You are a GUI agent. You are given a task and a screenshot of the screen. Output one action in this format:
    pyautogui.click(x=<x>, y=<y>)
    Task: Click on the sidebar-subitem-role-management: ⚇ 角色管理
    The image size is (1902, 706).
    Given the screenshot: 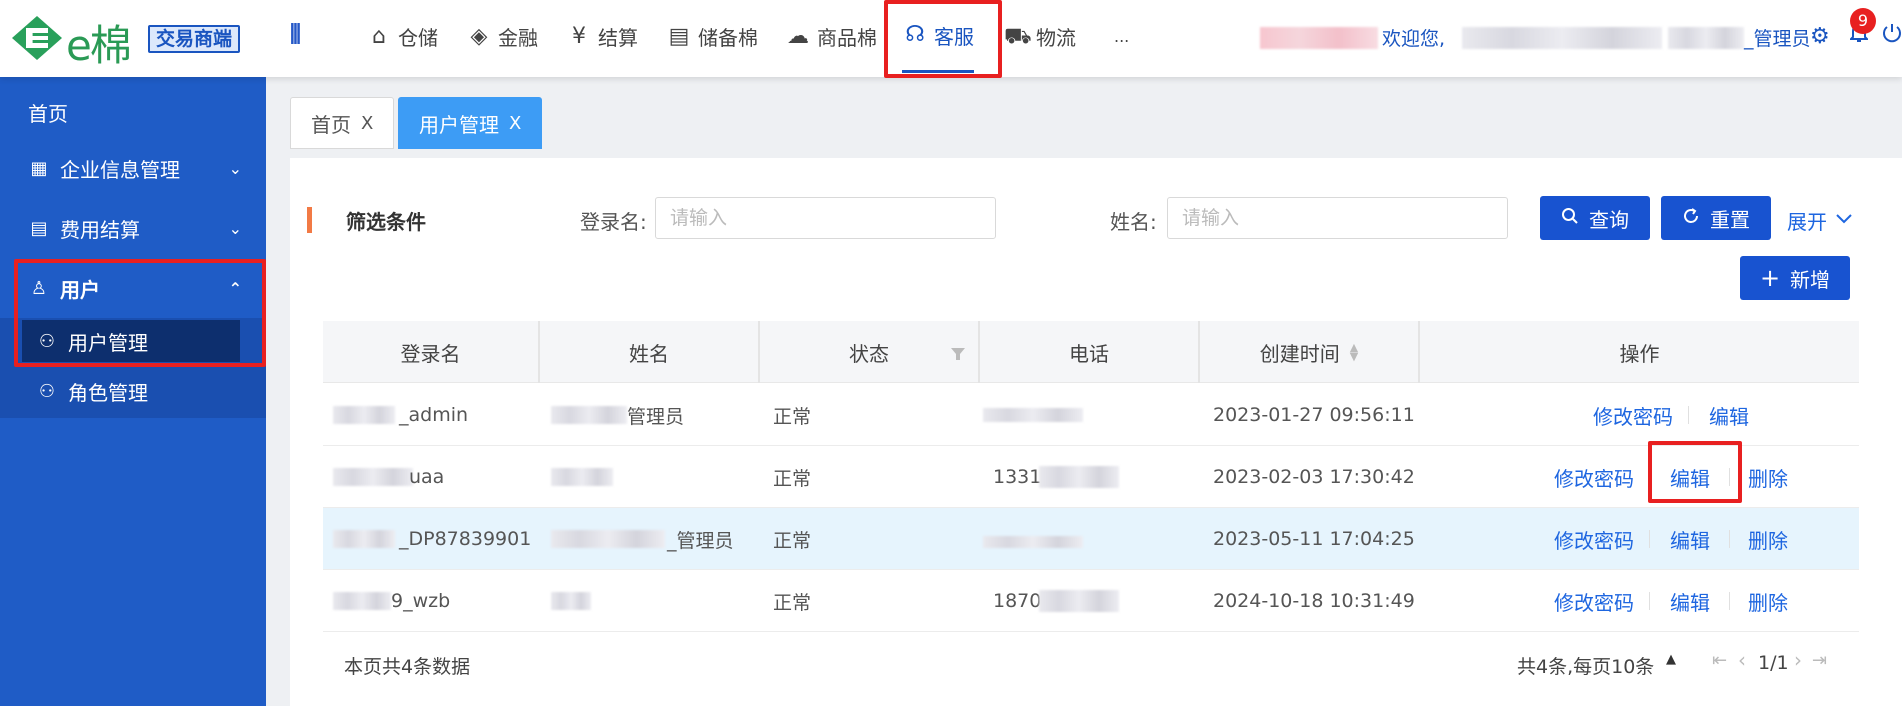 What is the action you would take?
    pyautogui.click(x=133, y=391)
    